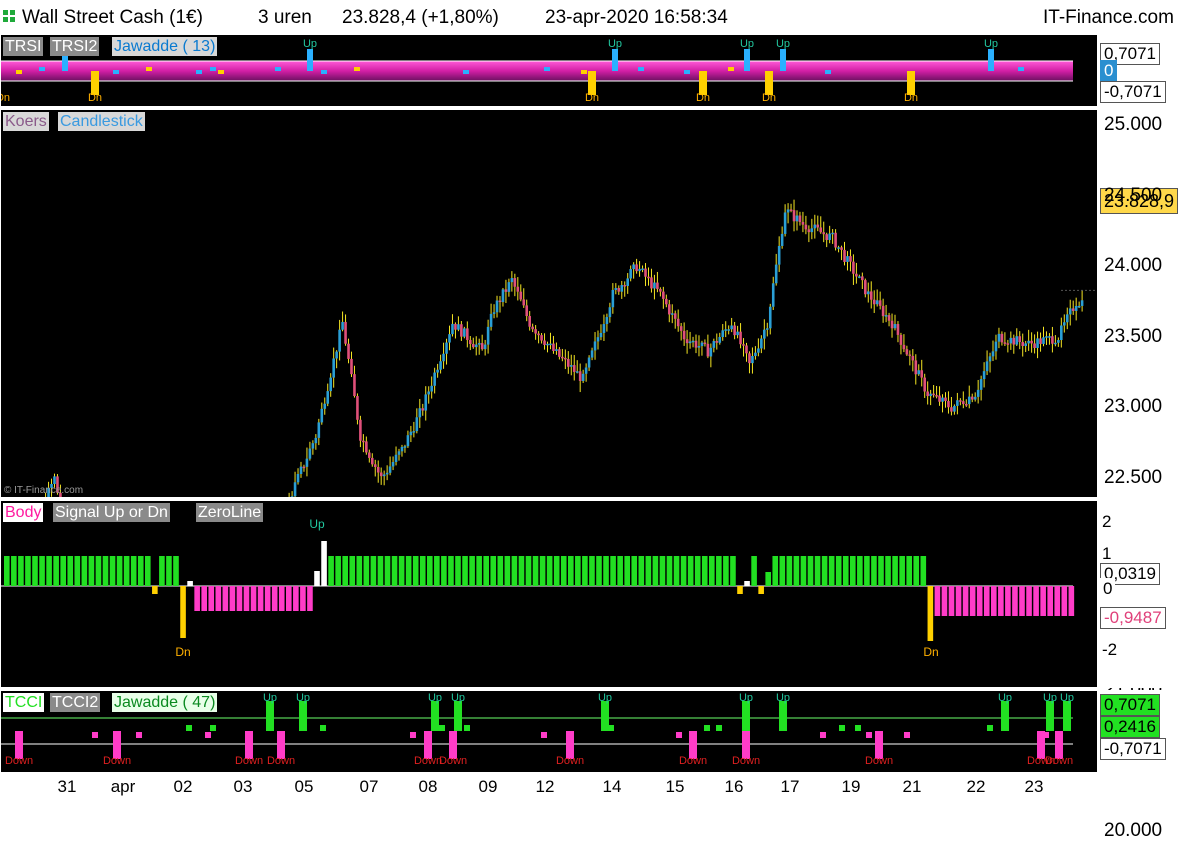 Image resolution: width=1200 pixels, height=842 pixels. Describe the element at coordinates (1109, 71) in the screenshot. I see `trsi-zero-tag: 0` at that location.